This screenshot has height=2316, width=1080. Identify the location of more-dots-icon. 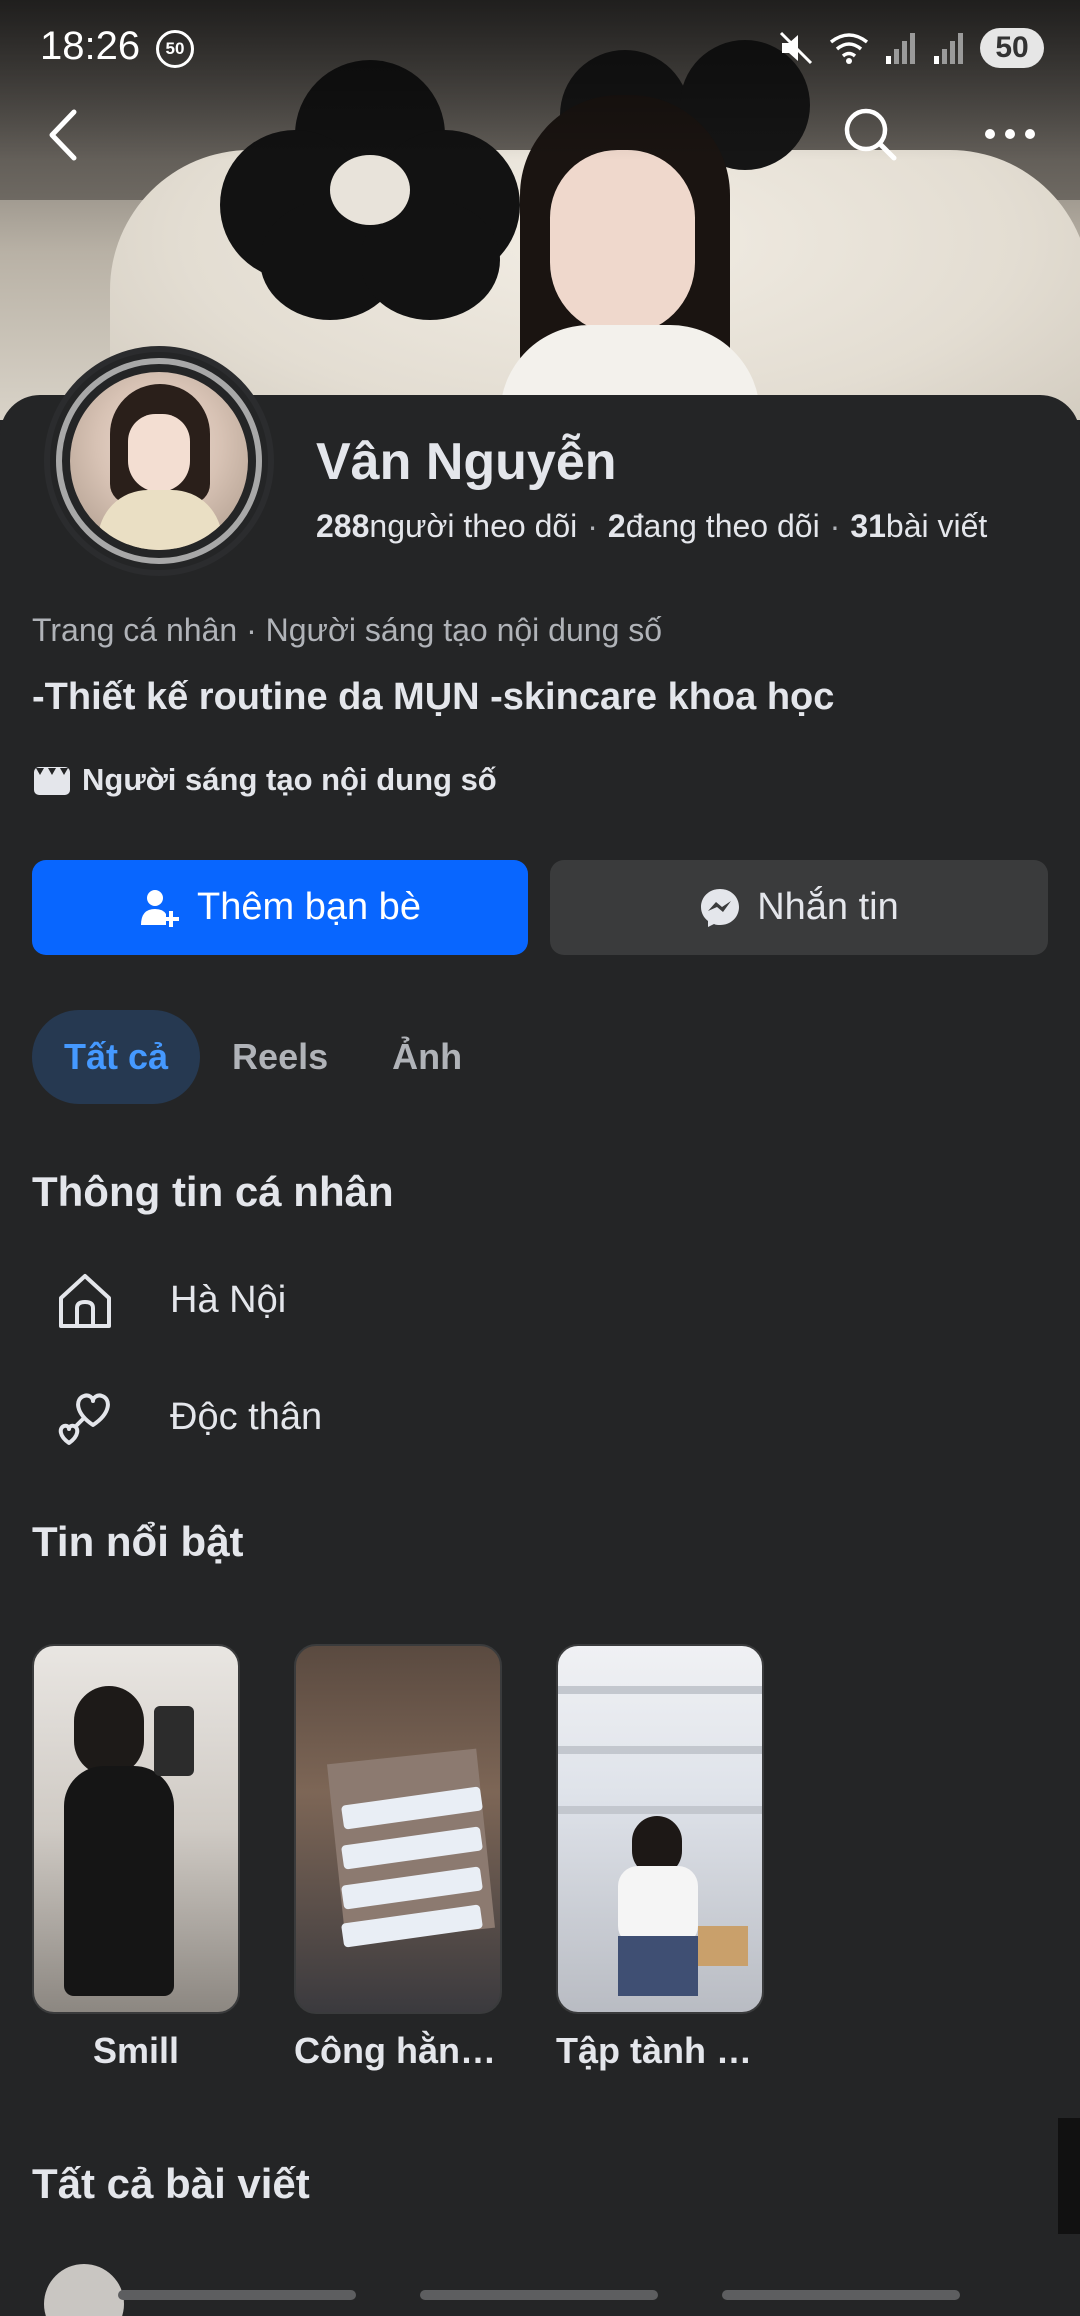
(1010, 134).